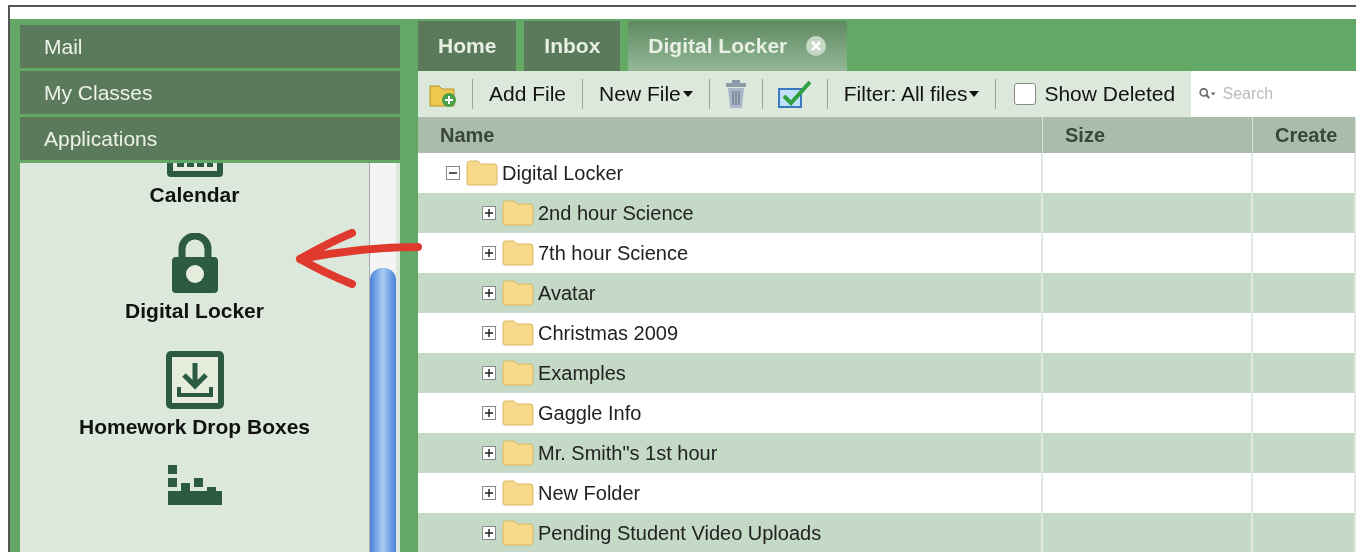 The image size is (1356, 552). Describe the element at coordinates (735, 94) in the screenshot. I see `trash-icon` at that location.